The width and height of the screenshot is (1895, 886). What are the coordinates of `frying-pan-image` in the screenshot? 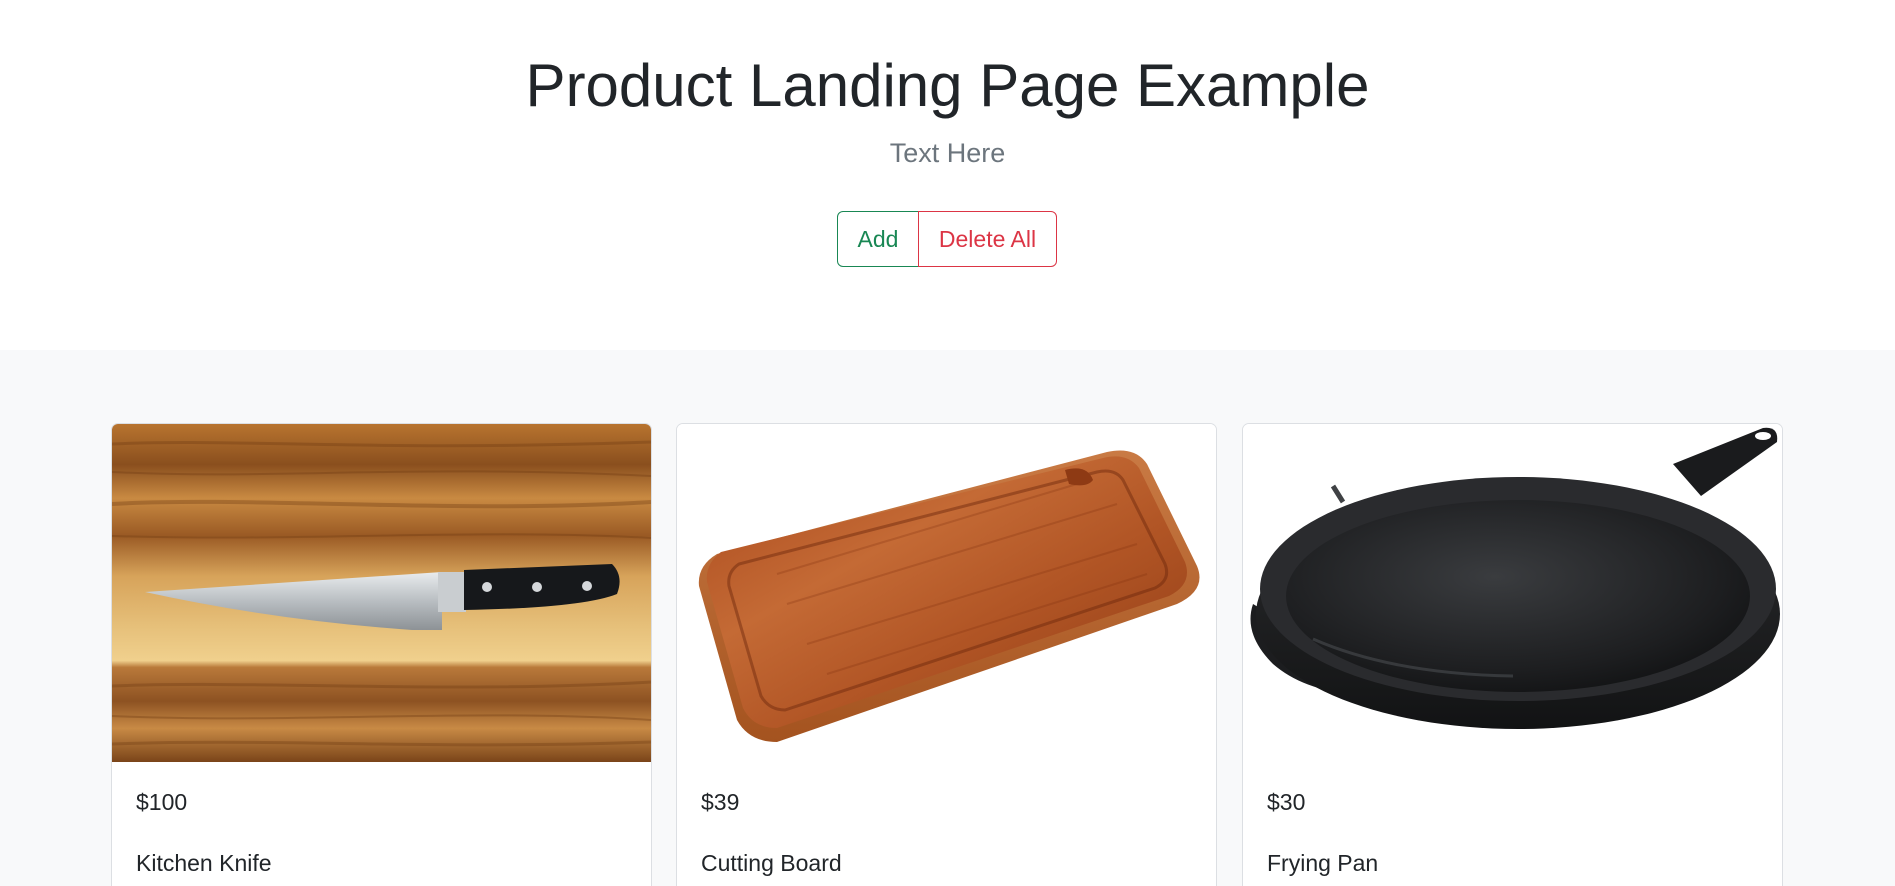 It's located at (1512, 593).